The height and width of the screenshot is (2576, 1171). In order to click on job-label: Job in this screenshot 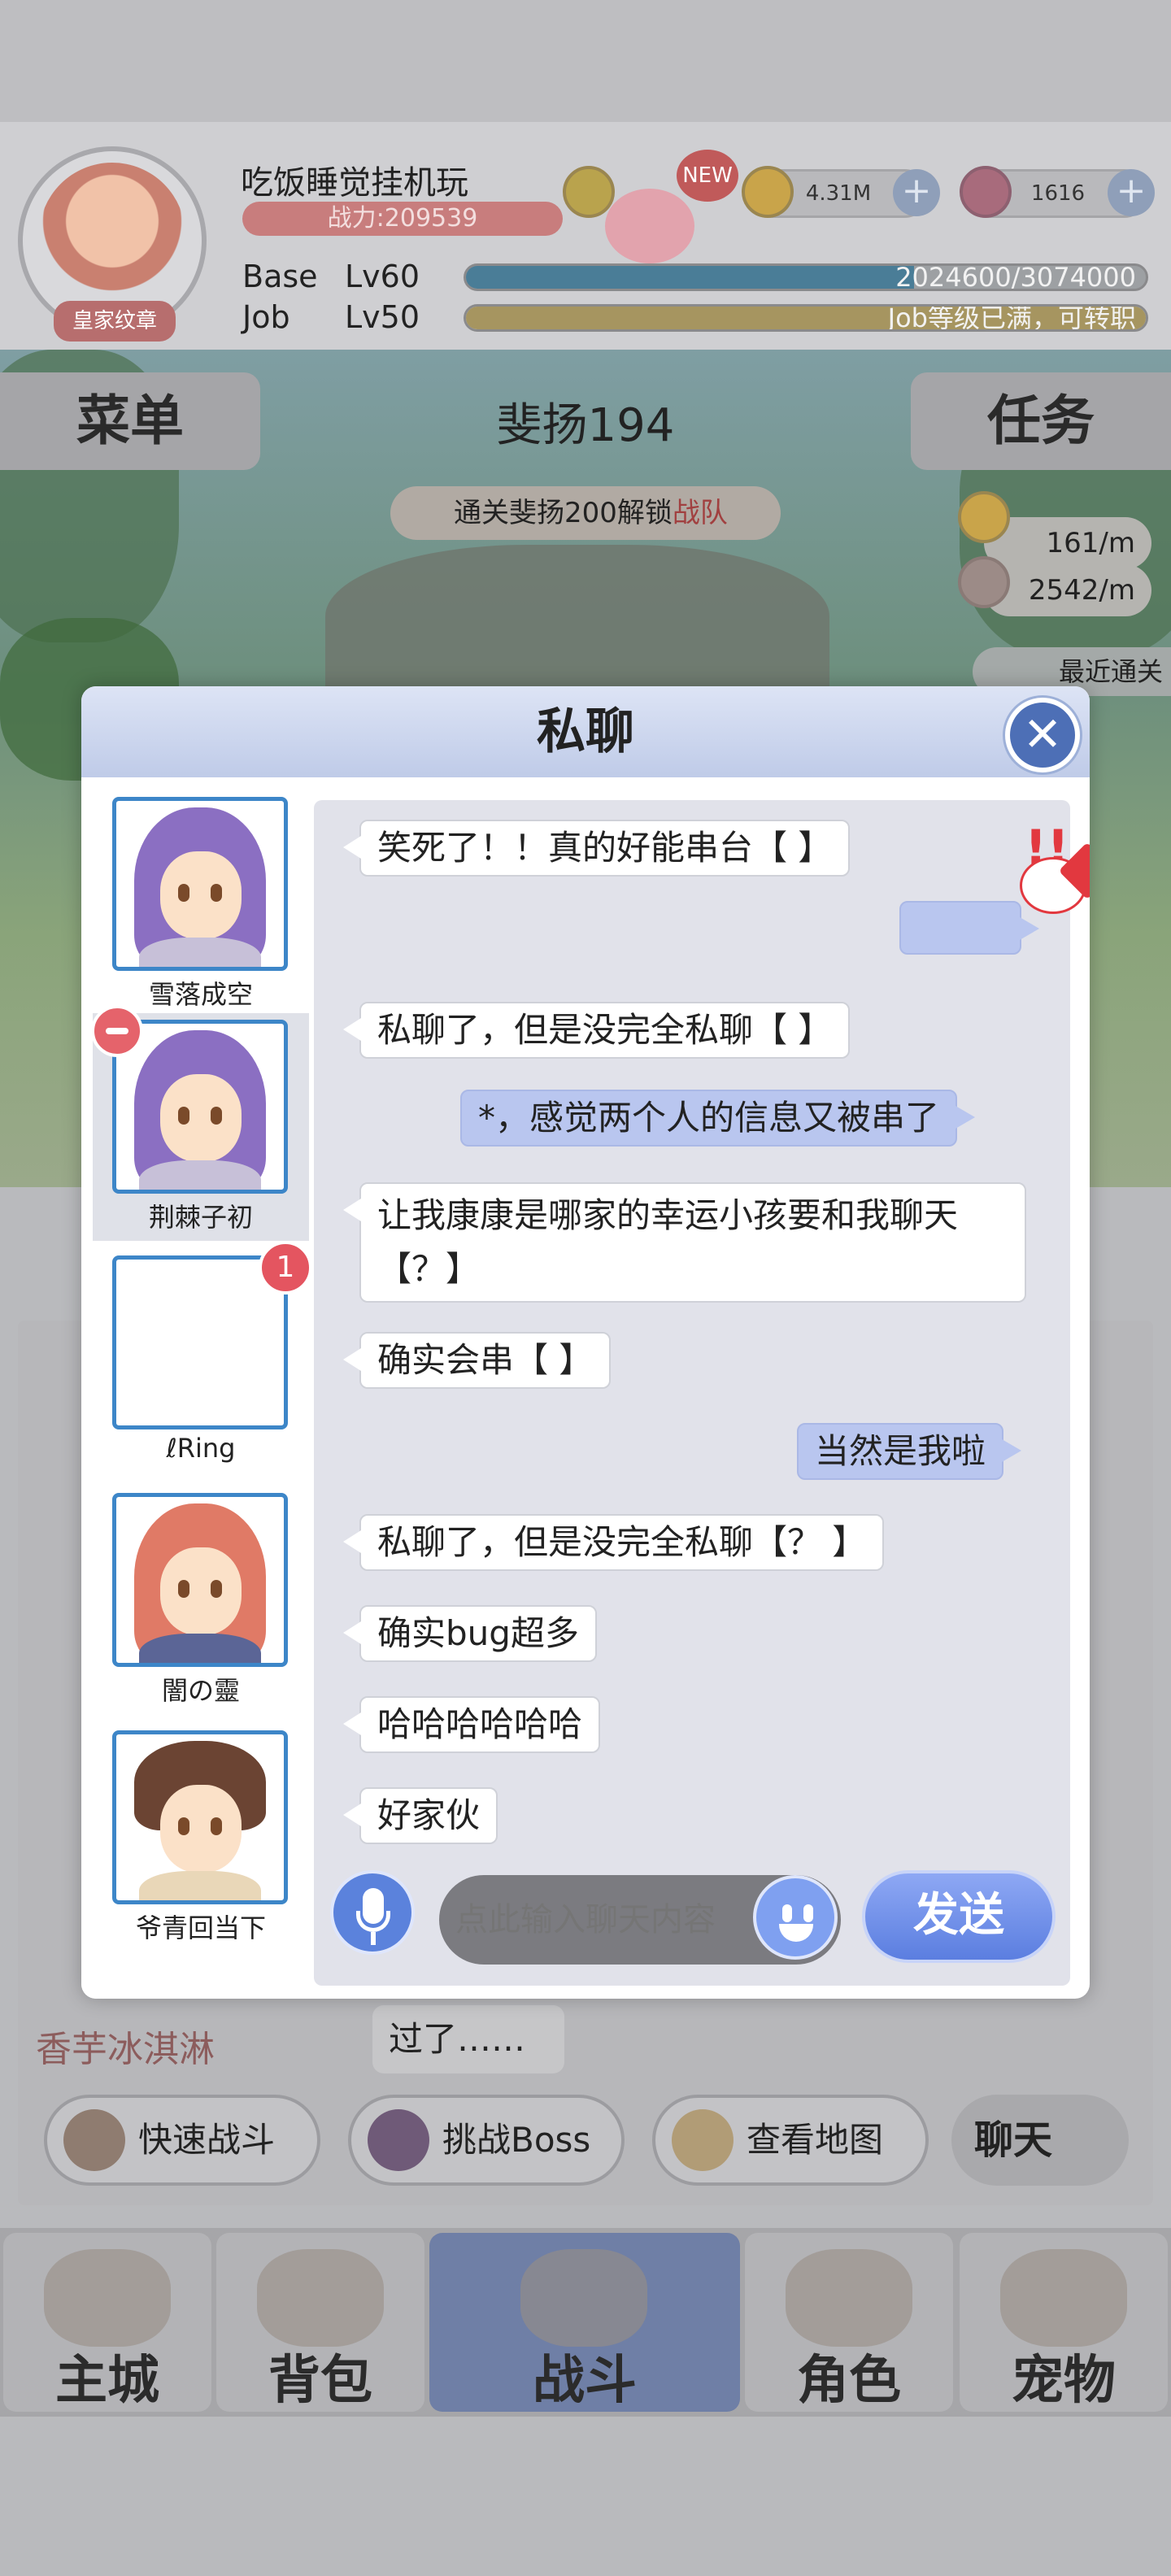, I will do `click(266, 317)`.